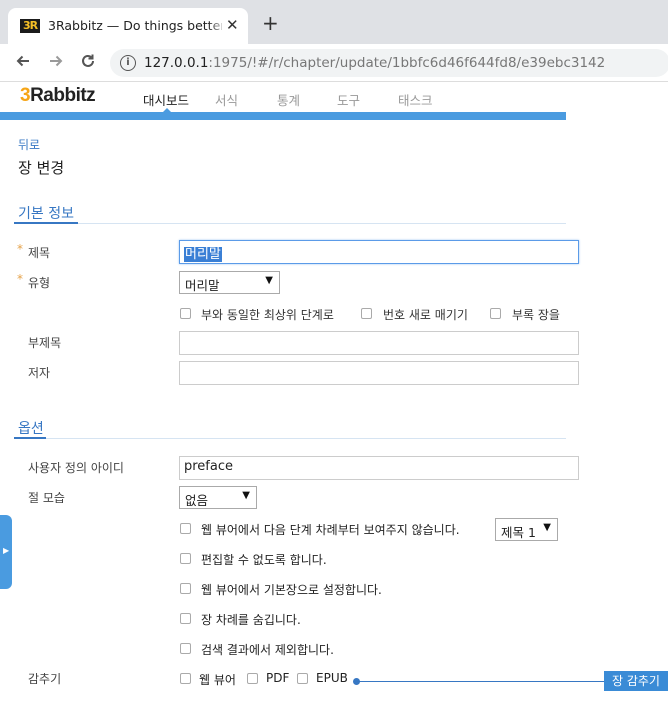  Describe the element at coordinates (39, 253) in the screenshot. I see `title-label: 제목` at that location.